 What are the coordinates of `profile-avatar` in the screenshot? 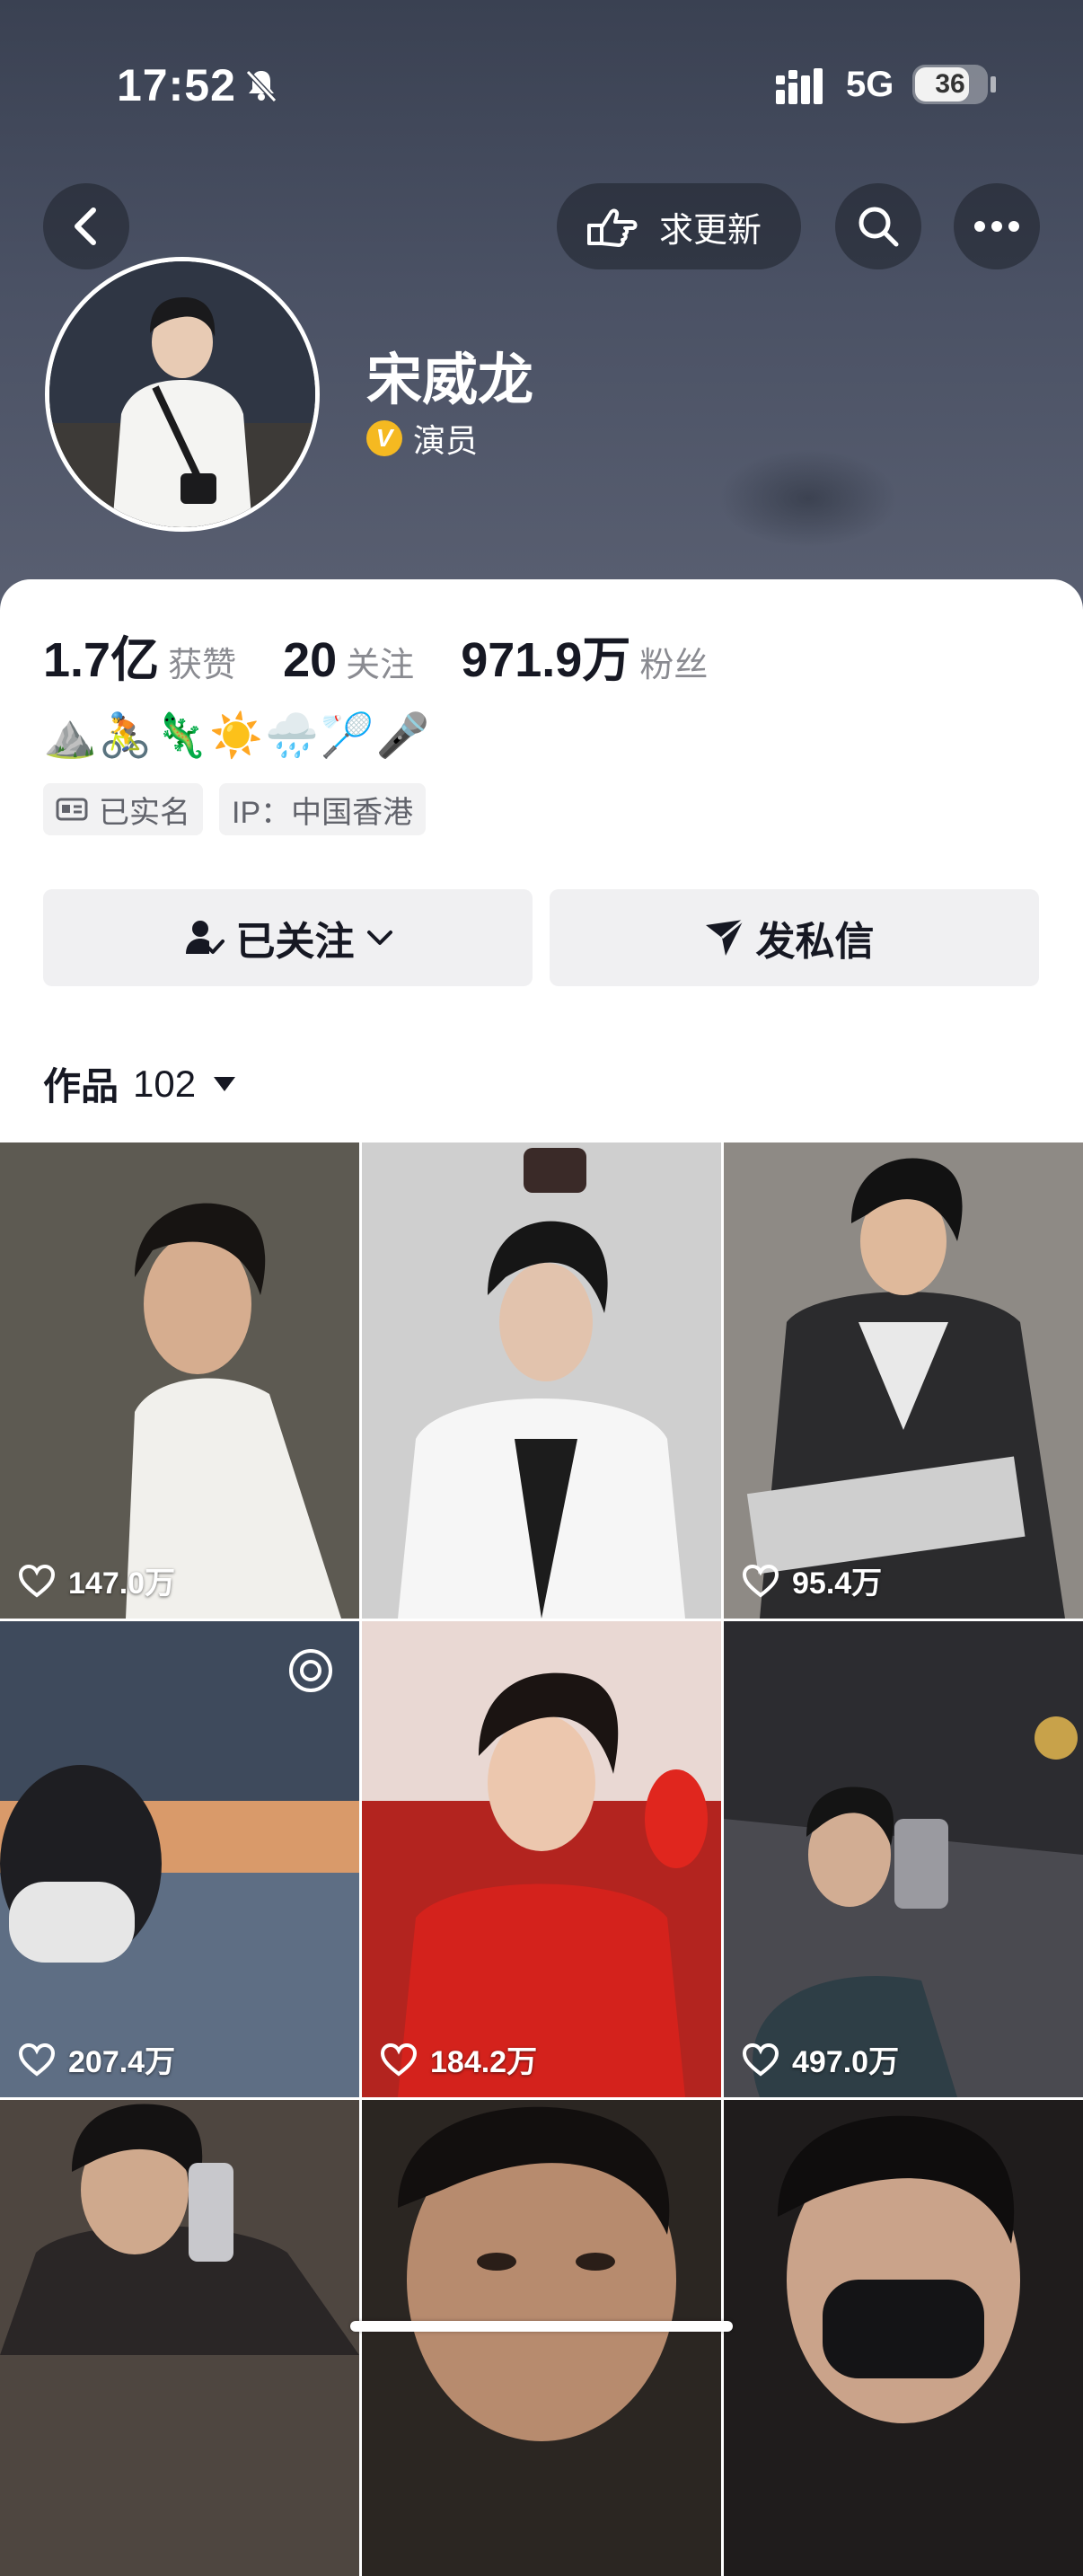 It's located at (182, 394).